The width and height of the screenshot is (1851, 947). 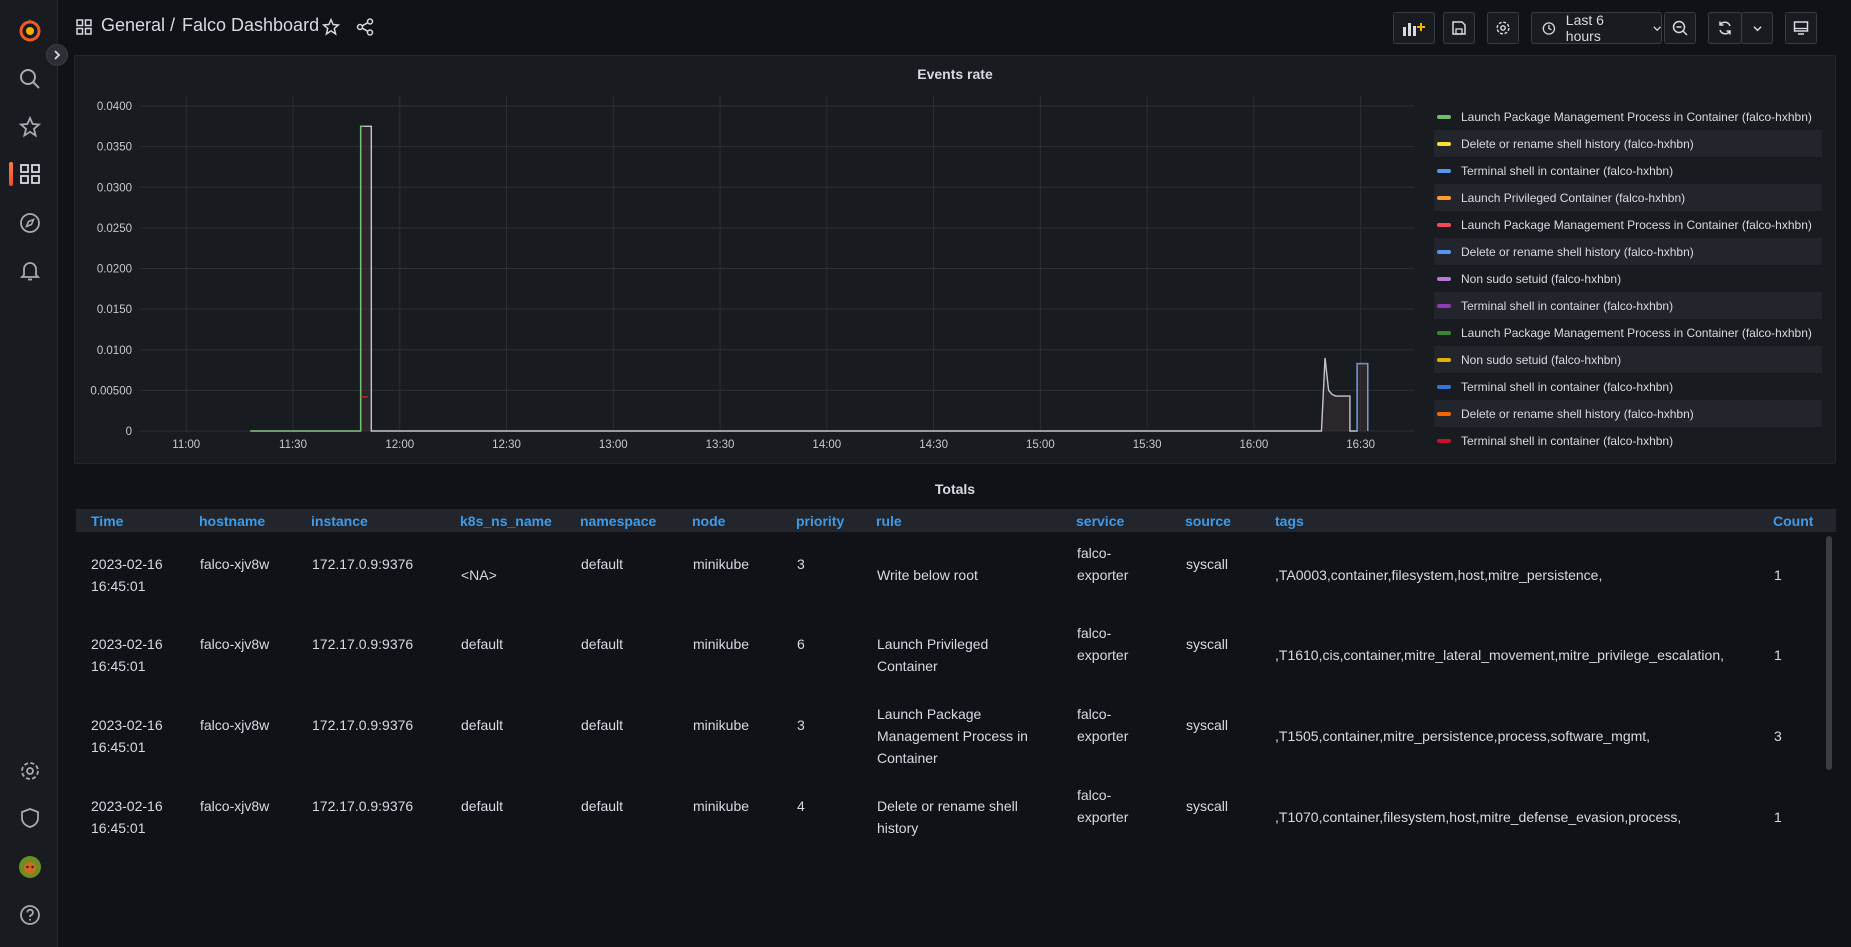 I want to click on column-header: node, so click(x=708, y=521).